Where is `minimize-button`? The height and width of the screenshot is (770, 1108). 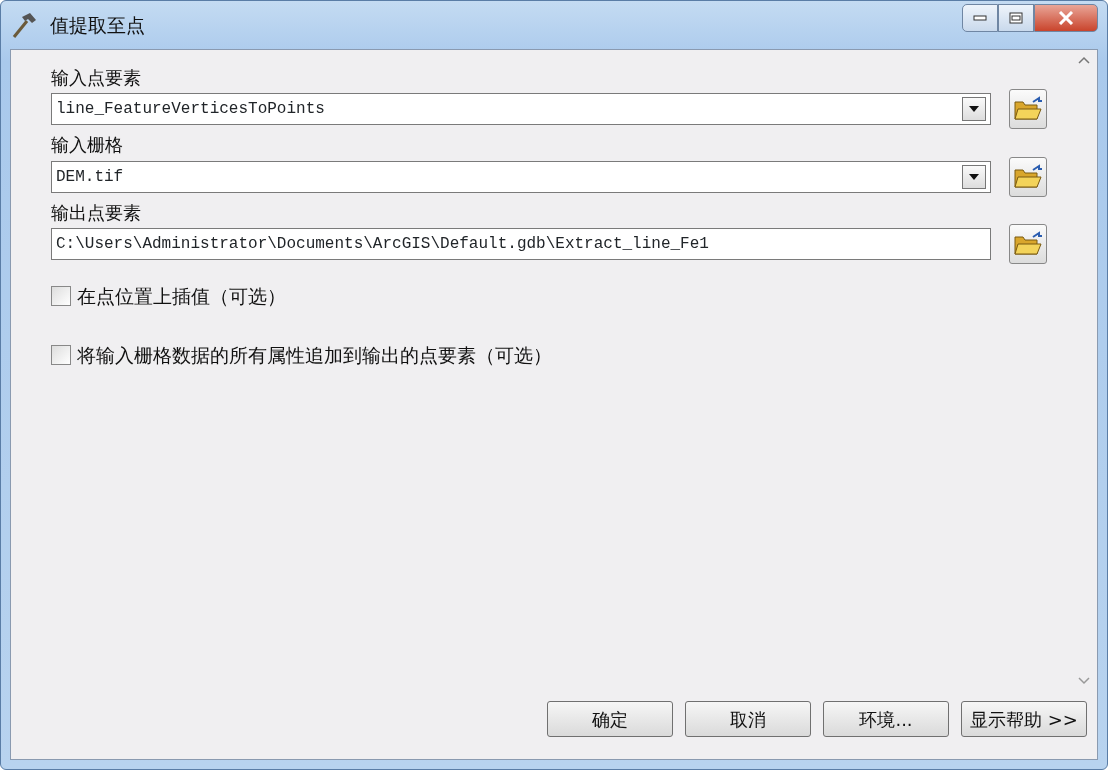 minimize-button is located at coordinates (980, 18).